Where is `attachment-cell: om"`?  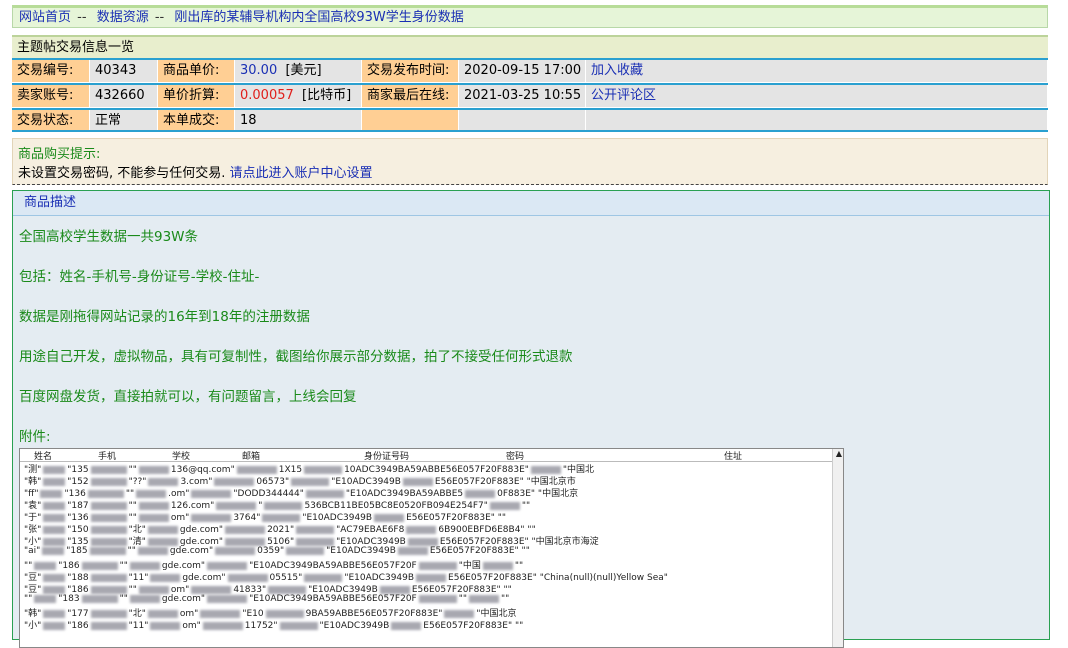
attachment-cell: om" is located at coordinates (191, 626).